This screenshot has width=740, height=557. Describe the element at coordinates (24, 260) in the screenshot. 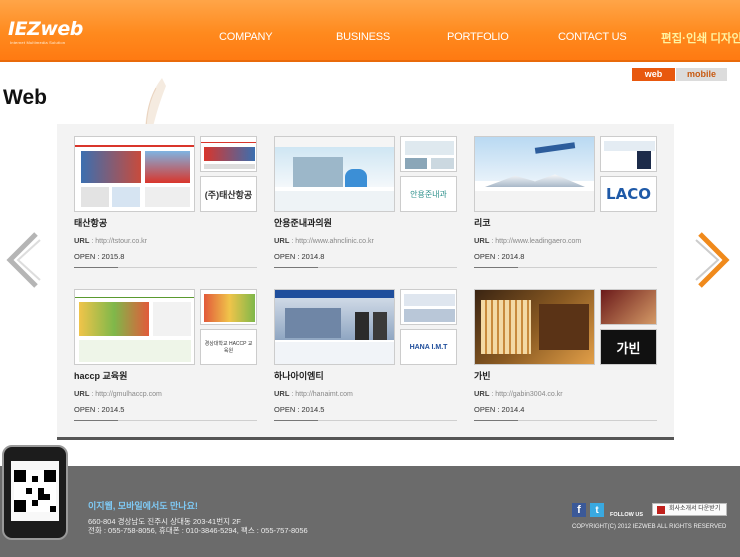

I see `chevron-left-icon` at that location.